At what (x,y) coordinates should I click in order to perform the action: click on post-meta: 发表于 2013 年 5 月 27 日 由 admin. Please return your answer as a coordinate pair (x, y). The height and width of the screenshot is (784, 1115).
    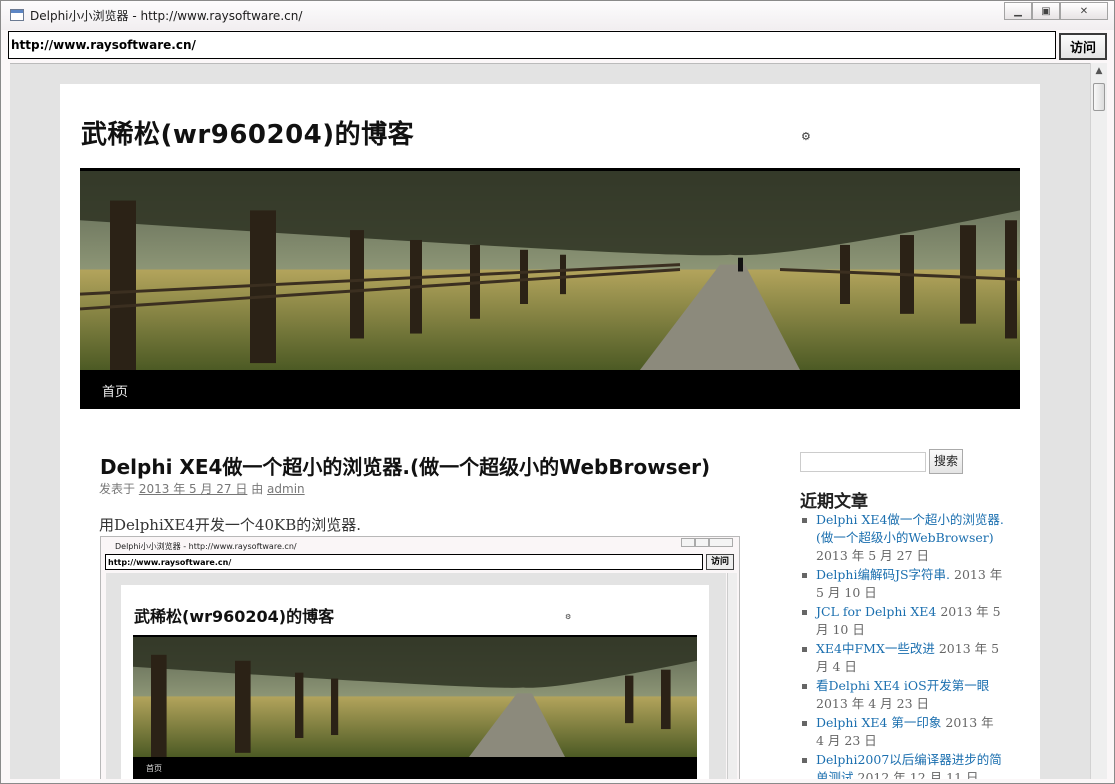
    Looking at the image, I should click on (202, 488).